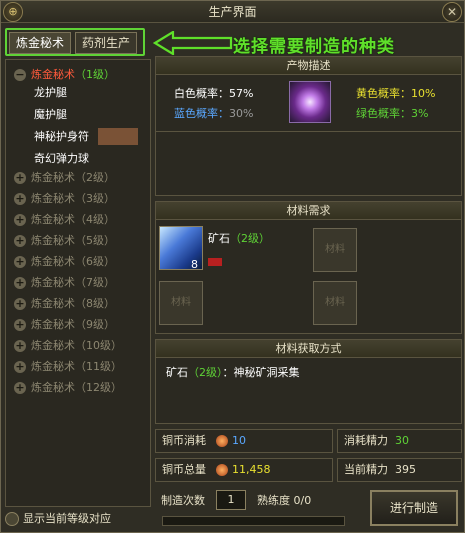 This screenshot has width=465, height=533. Describe the element at coordinates (383, 93) in the screenshot. I see `rate-label: 黄色概率：` at that location.